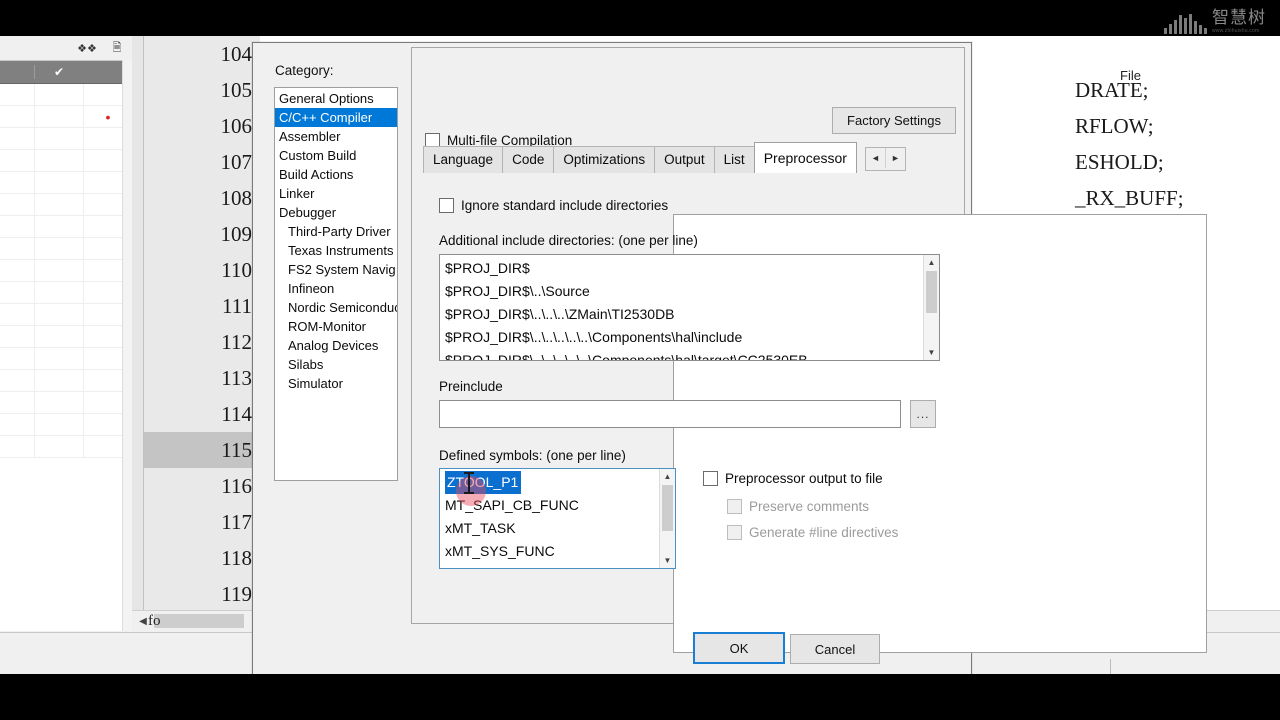 This screenshot has height=720, width=1280. I want to click on workspace-file-row: pp.c•, so click(66, 117).